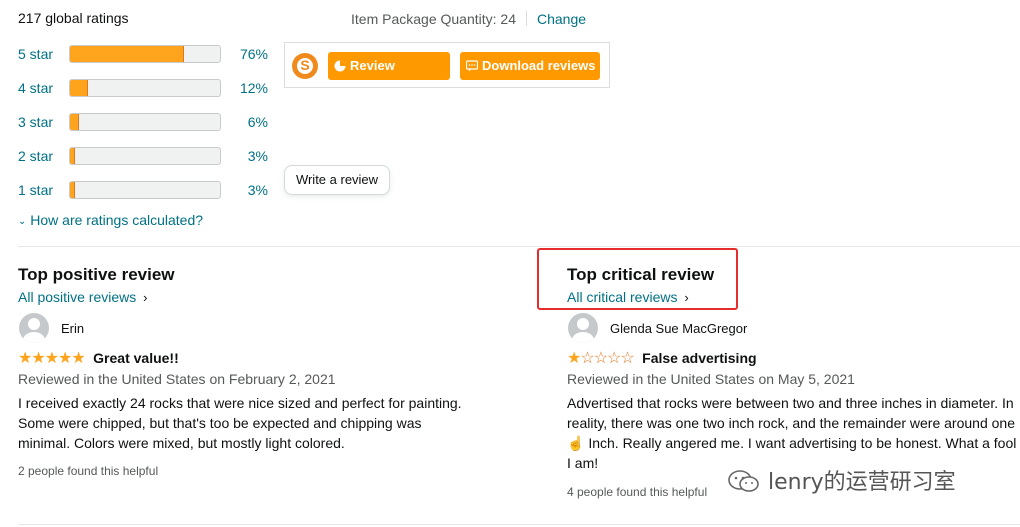  I want to click on all-positive-reviews-link: All positive reviews ›, so click(83, 297).